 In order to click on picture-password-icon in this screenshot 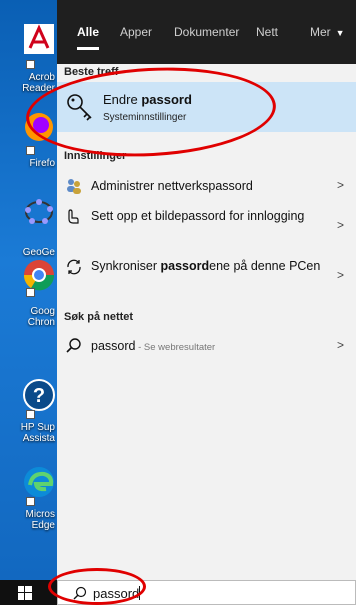, I will do `click(73, 216)`.